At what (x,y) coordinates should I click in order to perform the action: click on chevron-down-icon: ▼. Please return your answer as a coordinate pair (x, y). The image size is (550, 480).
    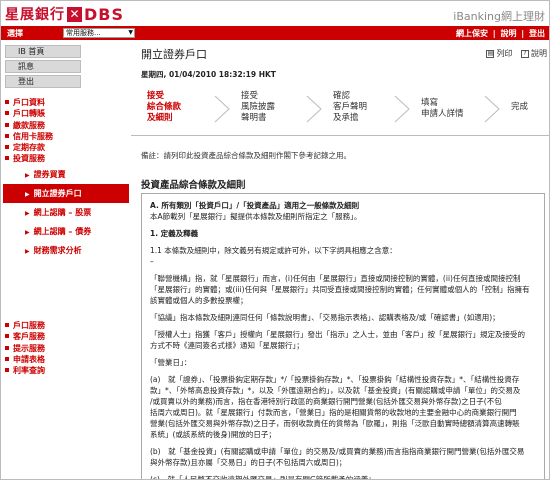
    Looking at the image, I should click on (130, 32).